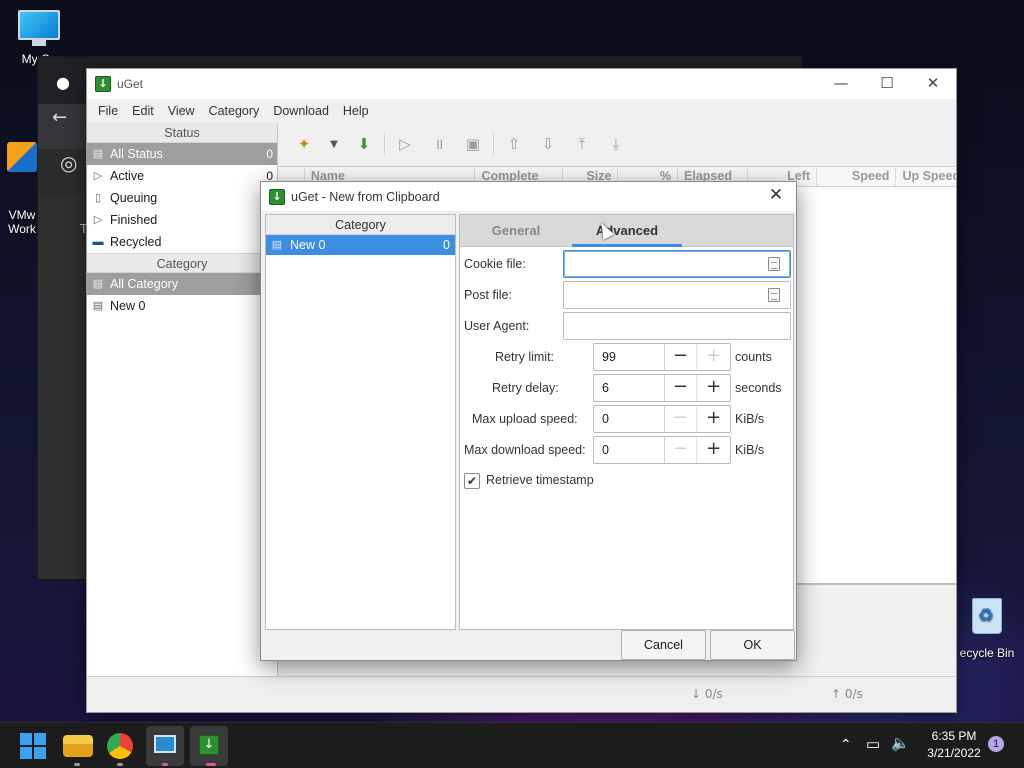 This screenshot has width=1024, height=768. I want to click on uget-taskbar-icon: ↓, so click(209, 746).